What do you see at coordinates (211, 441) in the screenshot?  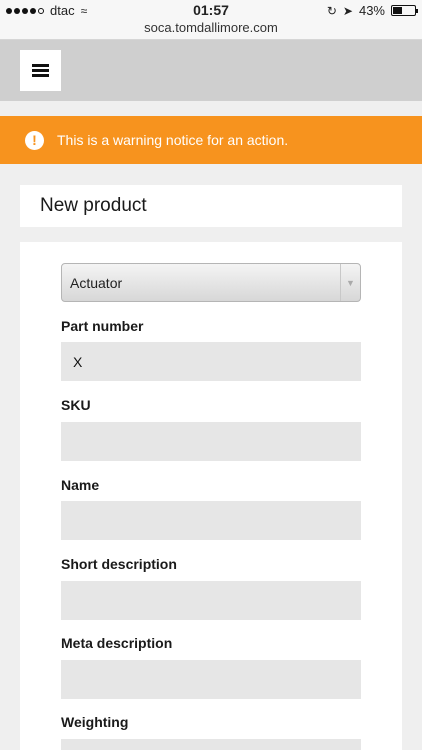 I see `sku-input` at bounding box center [211, 441].